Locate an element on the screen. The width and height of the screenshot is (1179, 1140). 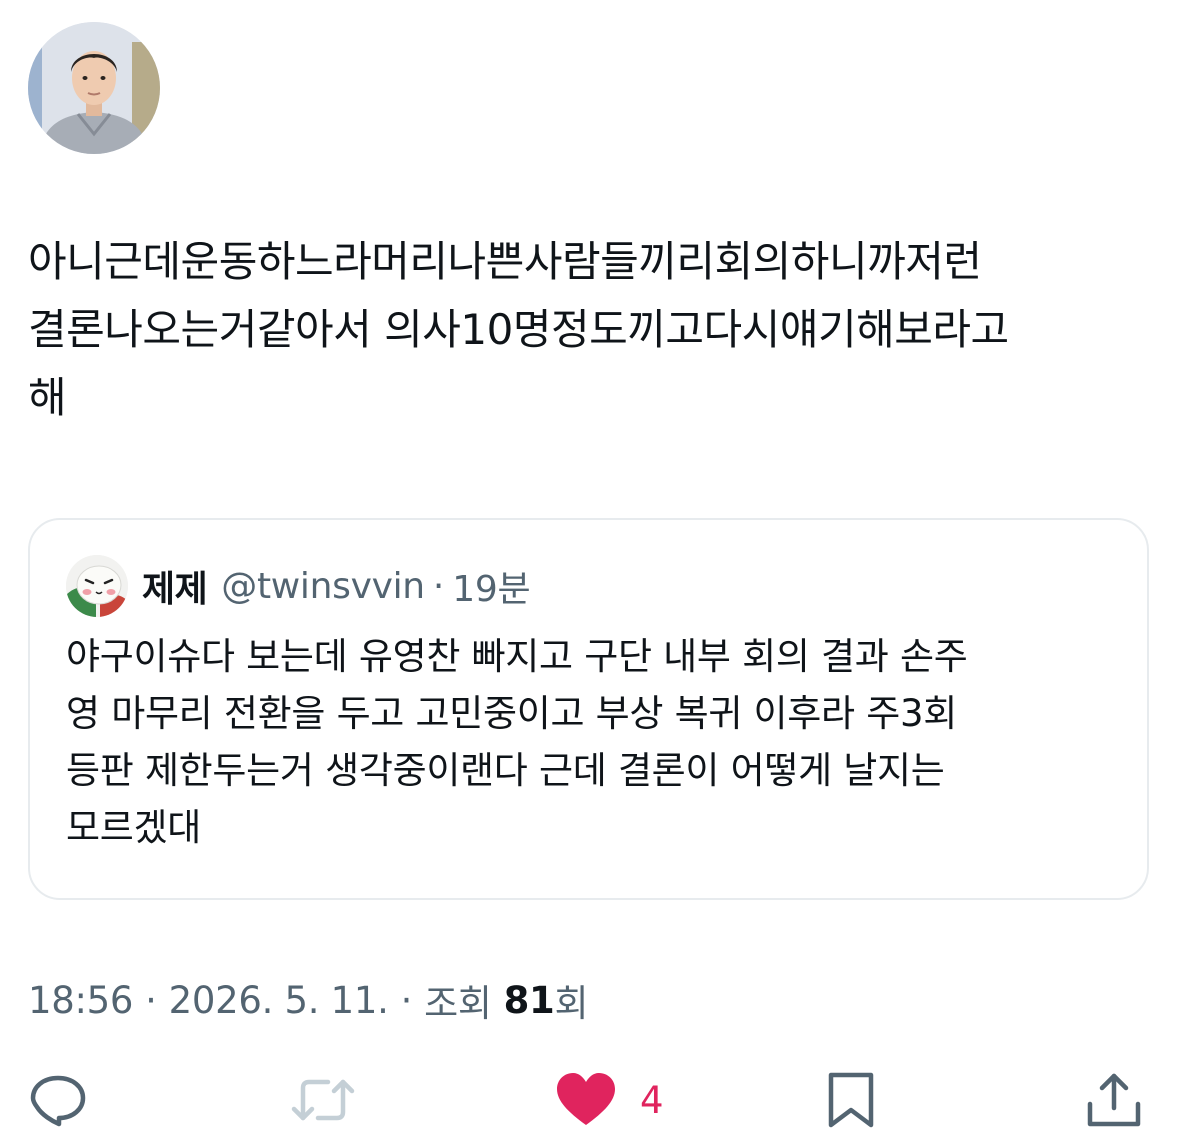
reply-icon is located at coordinates (58, 1101).